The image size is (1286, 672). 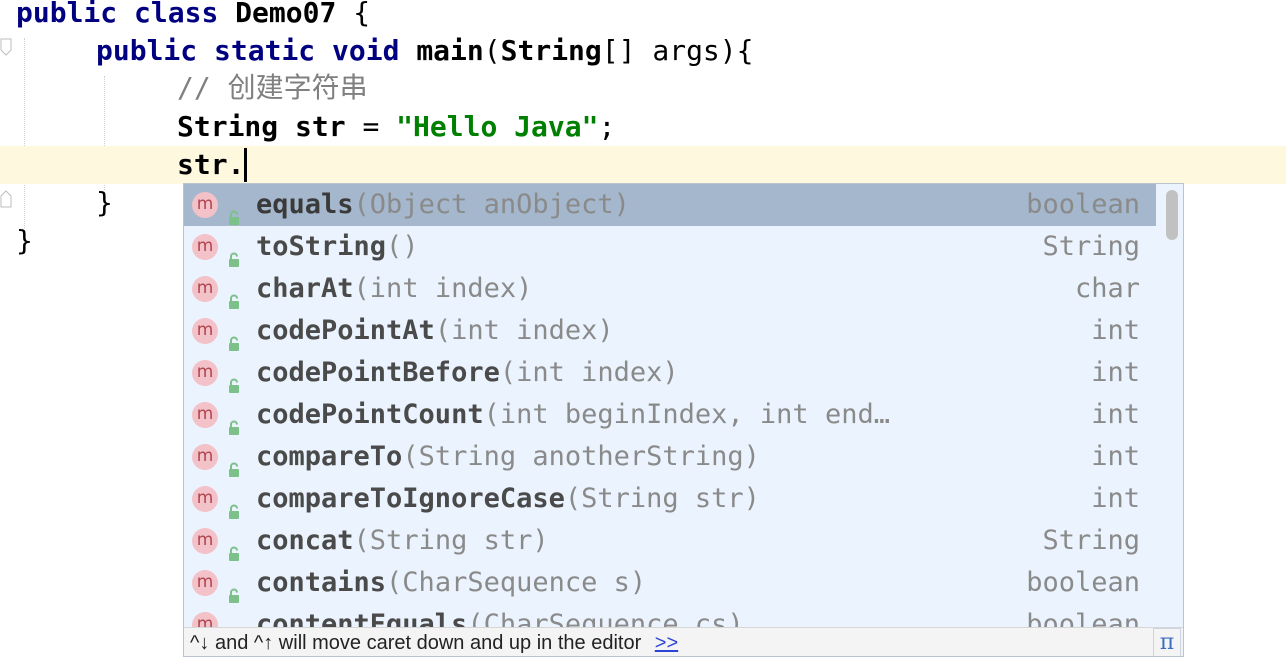 What do you see at coordinates (670, 541) in the screenshot?
I see `completion-item: m concat(String str) String` at bounding box center [670, 541].